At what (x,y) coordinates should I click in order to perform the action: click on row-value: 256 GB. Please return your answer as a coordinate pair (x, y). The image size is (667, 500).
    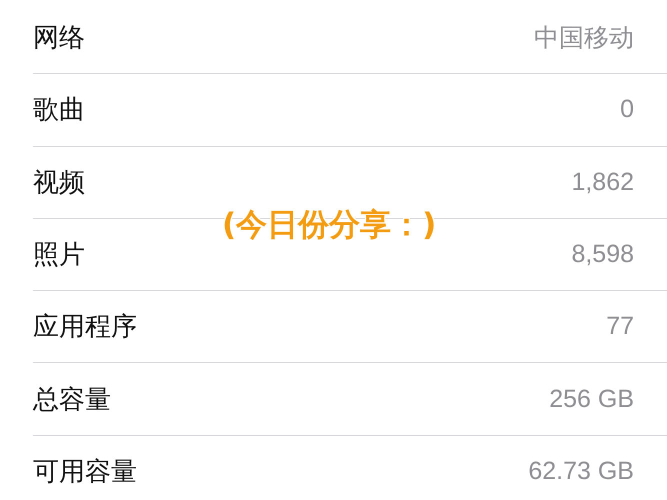
    Looking at the image, I should click on (591, 399).